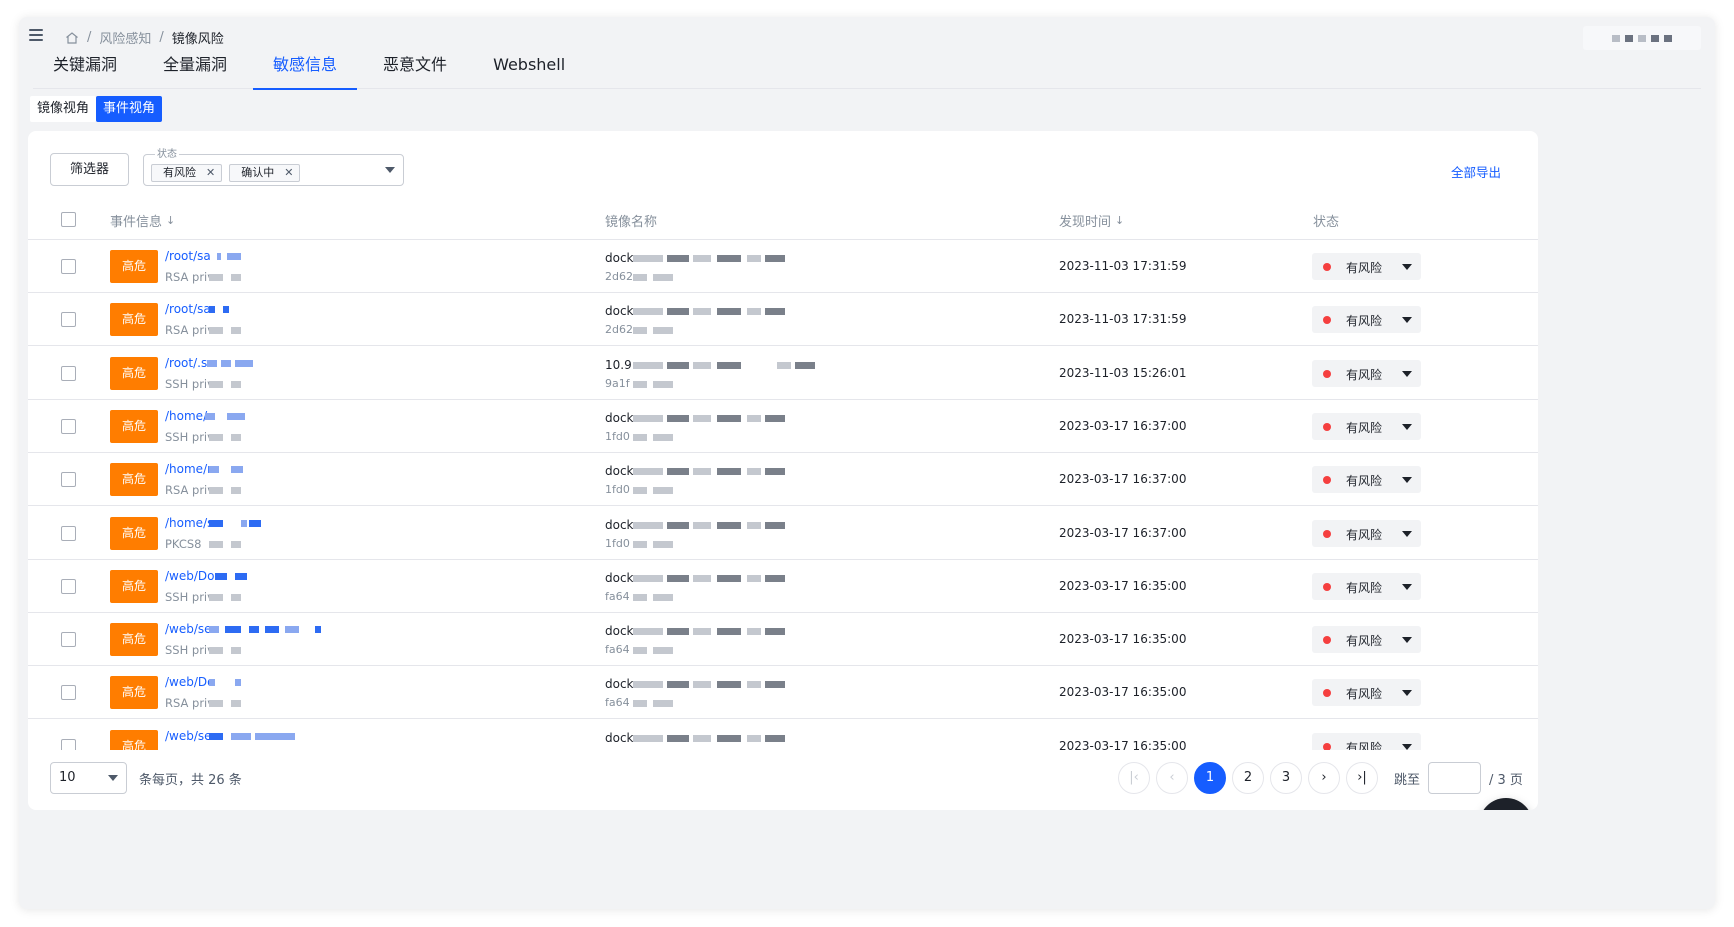 This screenshot has width=1734, height=927. What do you see at coordinates (195, 69) in the screenshot?
I see `tab-all-vuln: 全量漏洞` at bounding box center [195, 69].